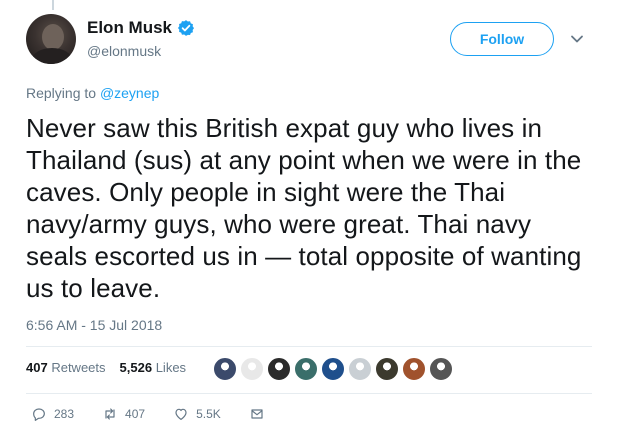  Describe the element at coordinates (171, 367) in the screenshot. I see `likes-label: Likes` at that location.